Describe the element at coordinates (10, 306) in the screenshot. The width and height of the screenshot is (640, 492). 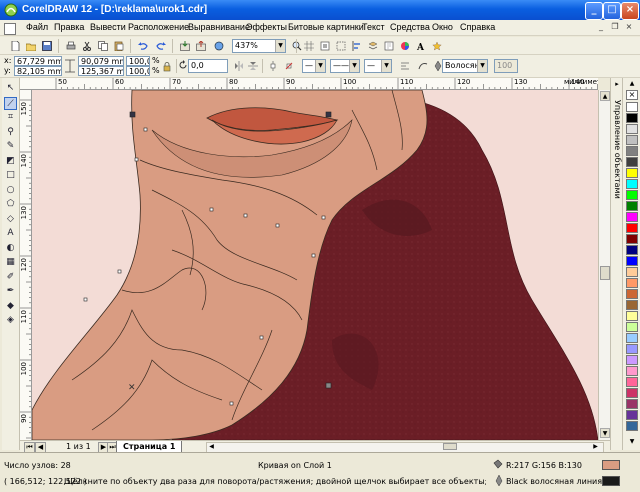
I see `fill-tool: ◆` at that location.